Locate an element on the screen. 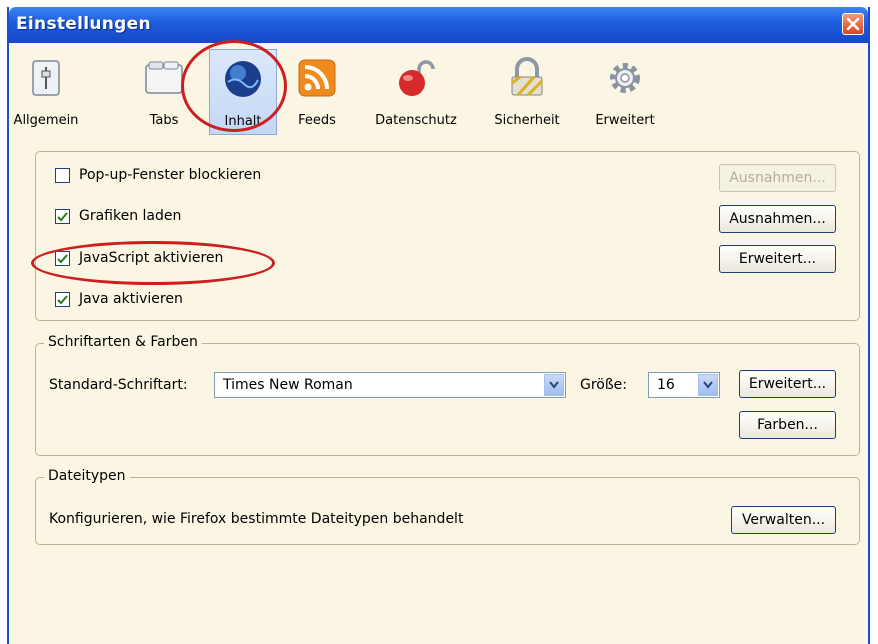  close-button is located at coordinates (853, 24).